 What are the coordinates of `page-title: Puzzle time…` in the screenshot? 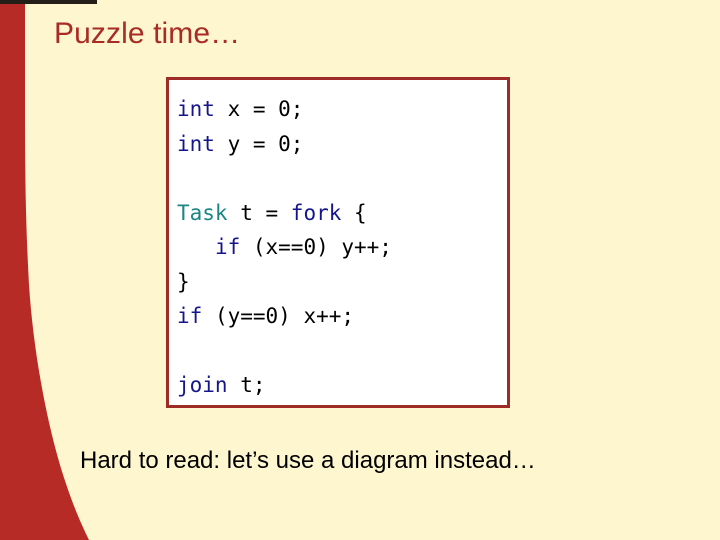 It's located at (147, 33).